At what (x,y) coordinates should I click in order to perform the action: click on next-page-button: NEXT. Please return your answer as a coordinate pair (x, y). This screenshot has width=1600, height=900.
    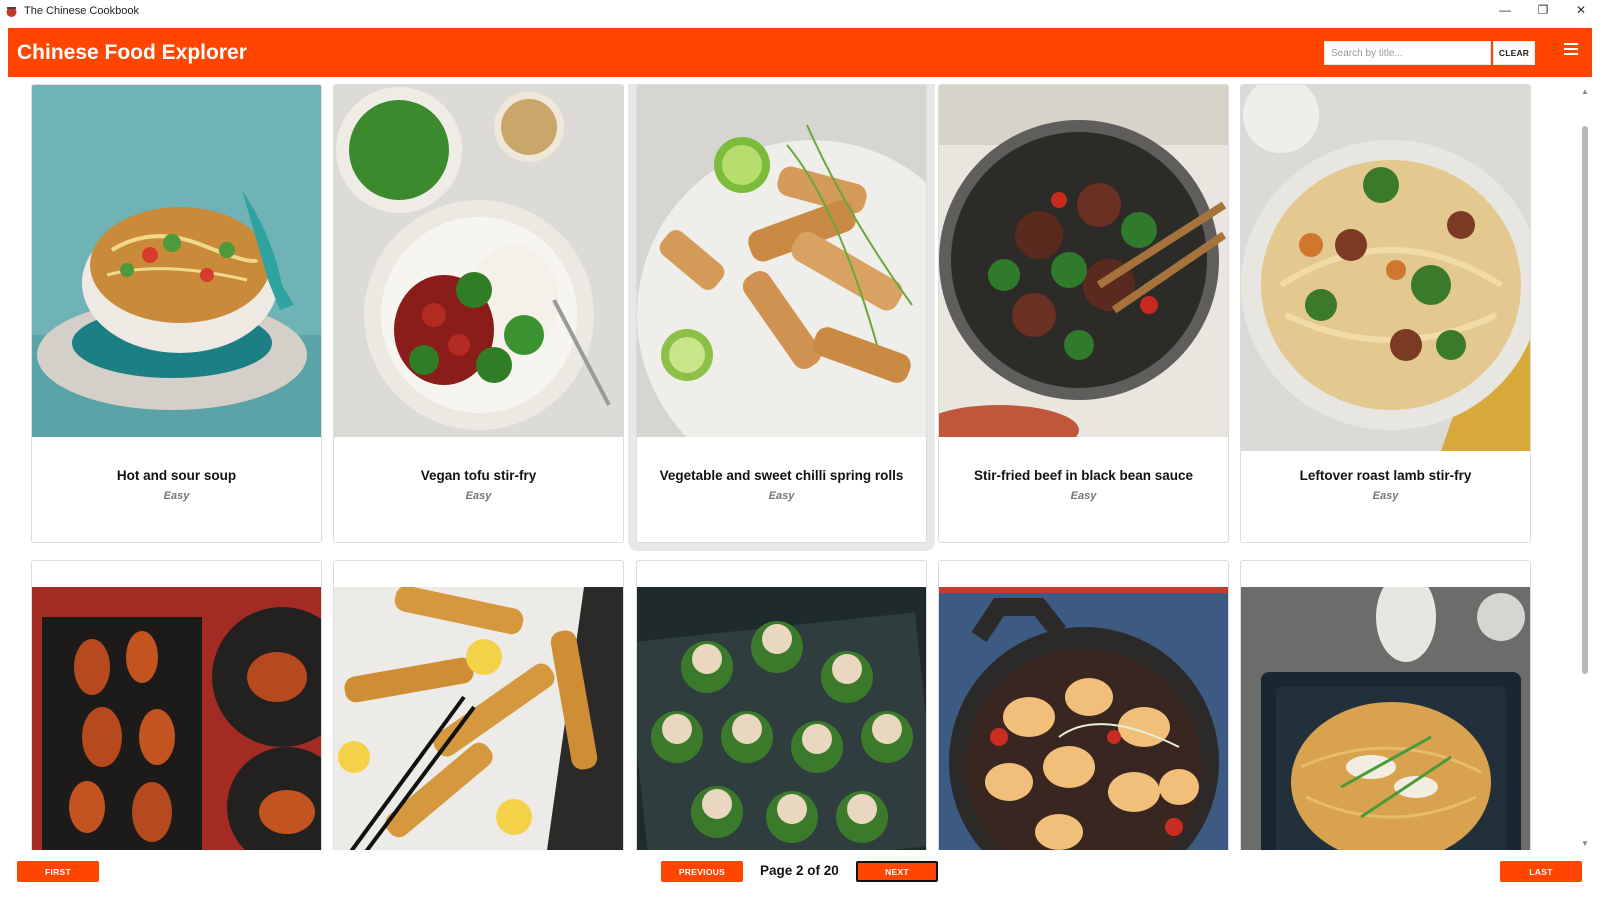
    Looking at the image, I should click on (897, 871).